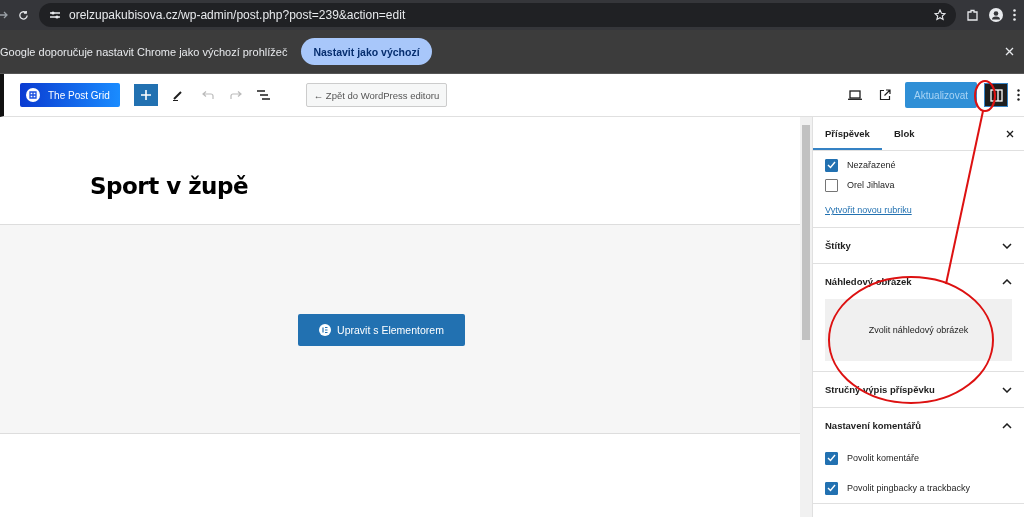 The height and width of the screenshot is (517, 1024). Describe the element at coordinates (366, 51) in the screenshot. I see `set-default-button: Nastavit jako výchozí` at that location.